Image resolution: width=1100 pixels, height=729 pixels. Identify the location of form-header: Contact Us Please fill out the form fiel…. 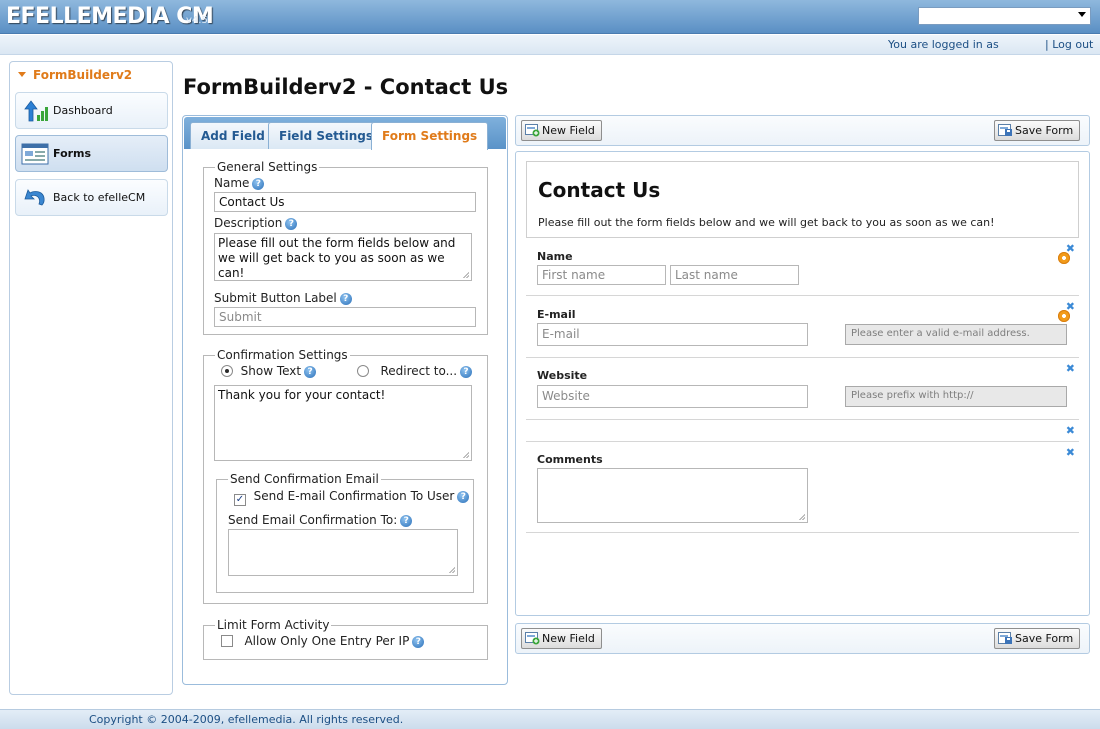
(802, 199).